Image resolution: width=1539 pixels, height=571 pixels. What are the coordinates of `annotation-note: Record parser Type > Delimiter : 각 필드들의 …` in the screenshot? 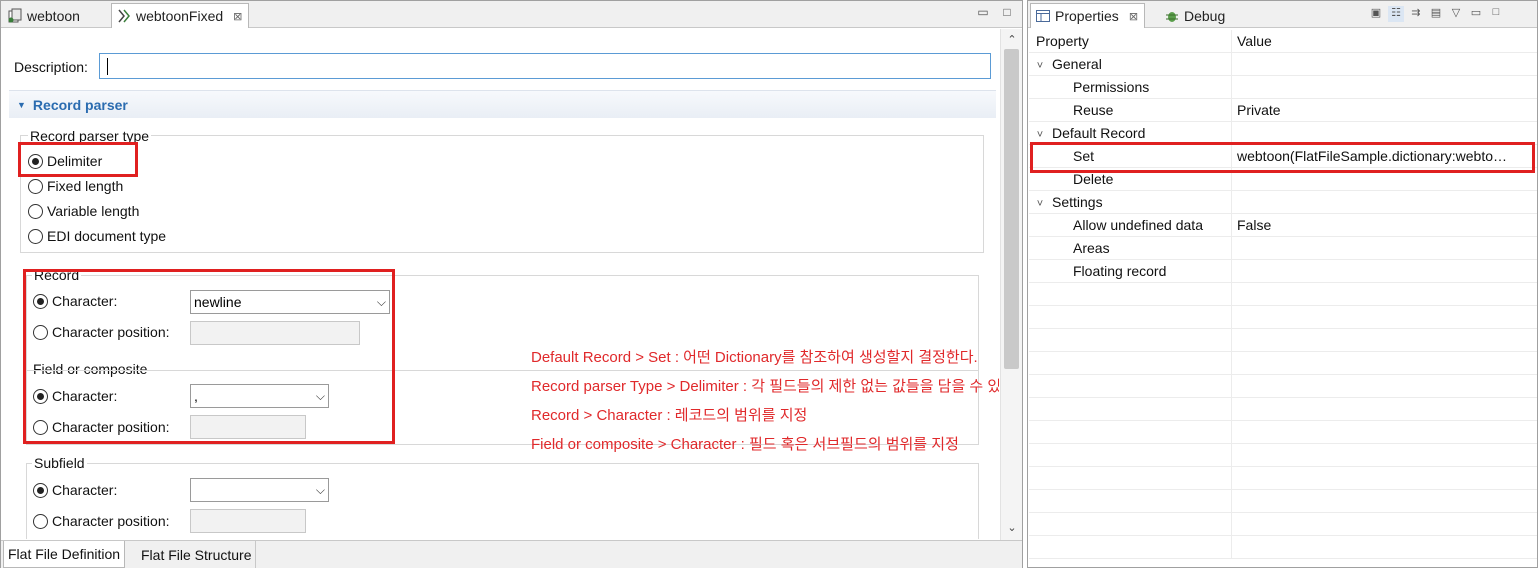 It's located at (765, 386).